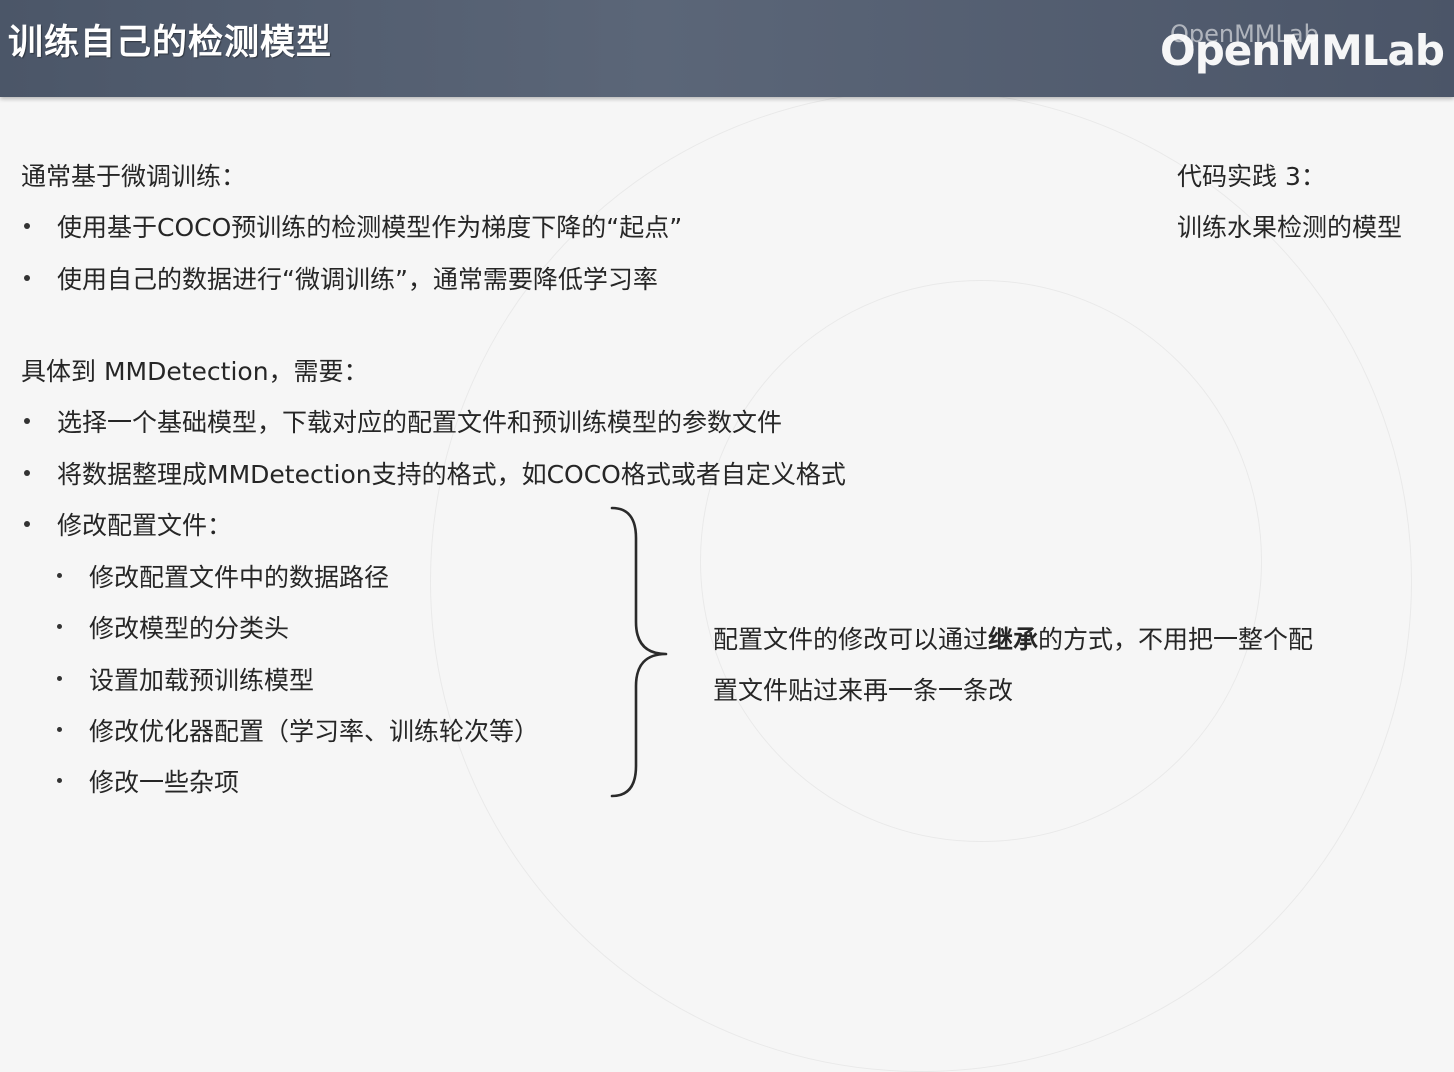 Image resolution: width=1454 pixels, height=1072 pixels. I want to click on config-sub-bullet-1: 修改配置文件中的数据路径, so click(239, 577).